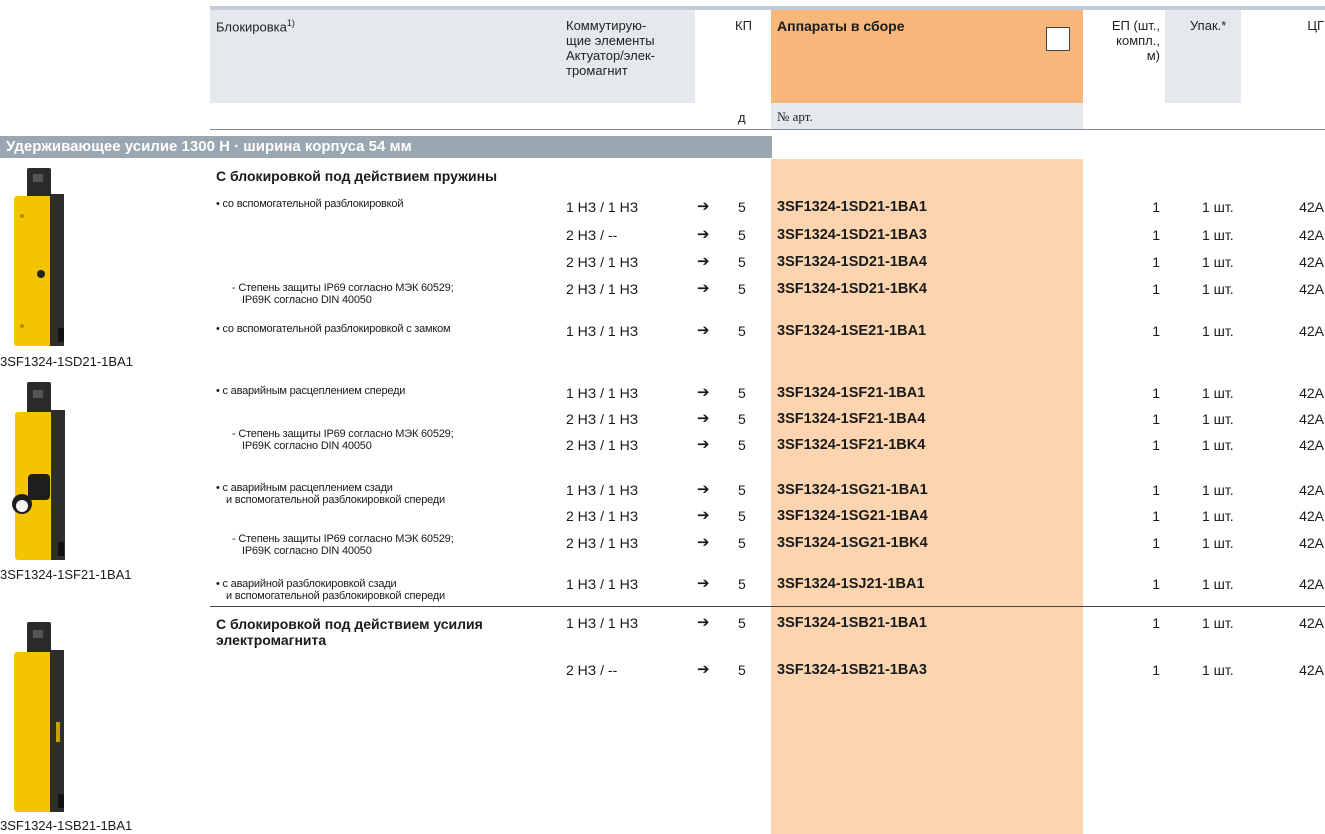 Image resolution: width=1325 pixels, height=834 pixels. What do you see at coordinates (767, 129) in the screenshot?
I see `header-bottom-rule` at bounding box center [767, 129].